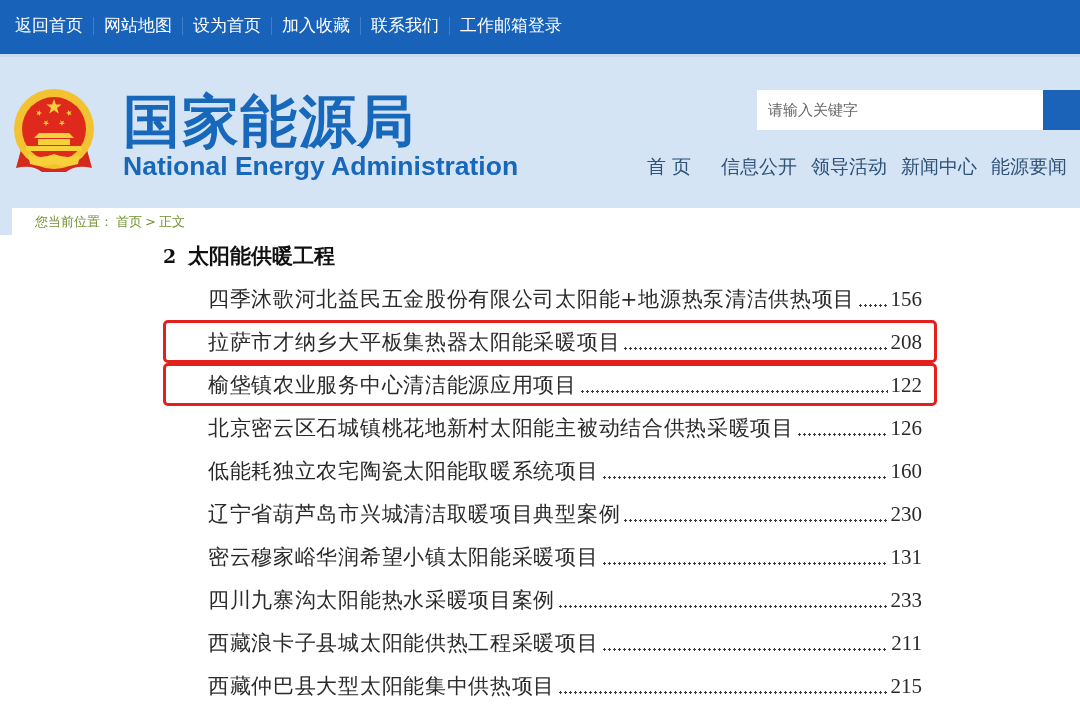  What do you see at coordinates (938, 167) in the screenshot?
I see `nav-link: 新闻中心` at bounding box center [938, 167].